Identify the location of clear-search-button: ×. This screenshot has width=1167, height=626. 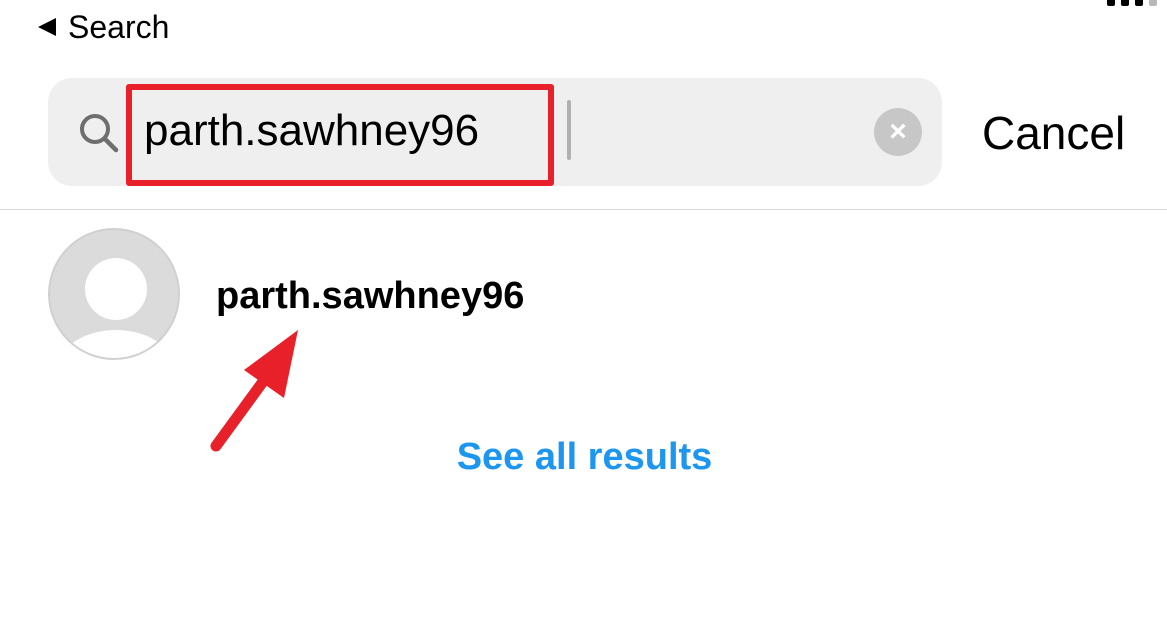
(898, 132).